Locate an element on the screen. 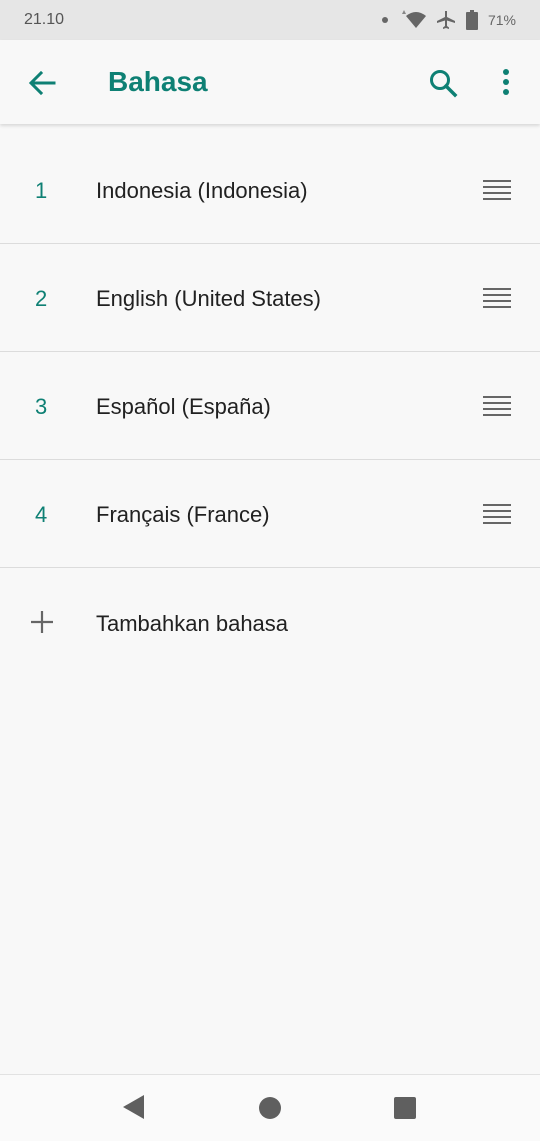 This screenshot has height=1141, width=540. navigation-bar is located at coordinates (270, 1107).